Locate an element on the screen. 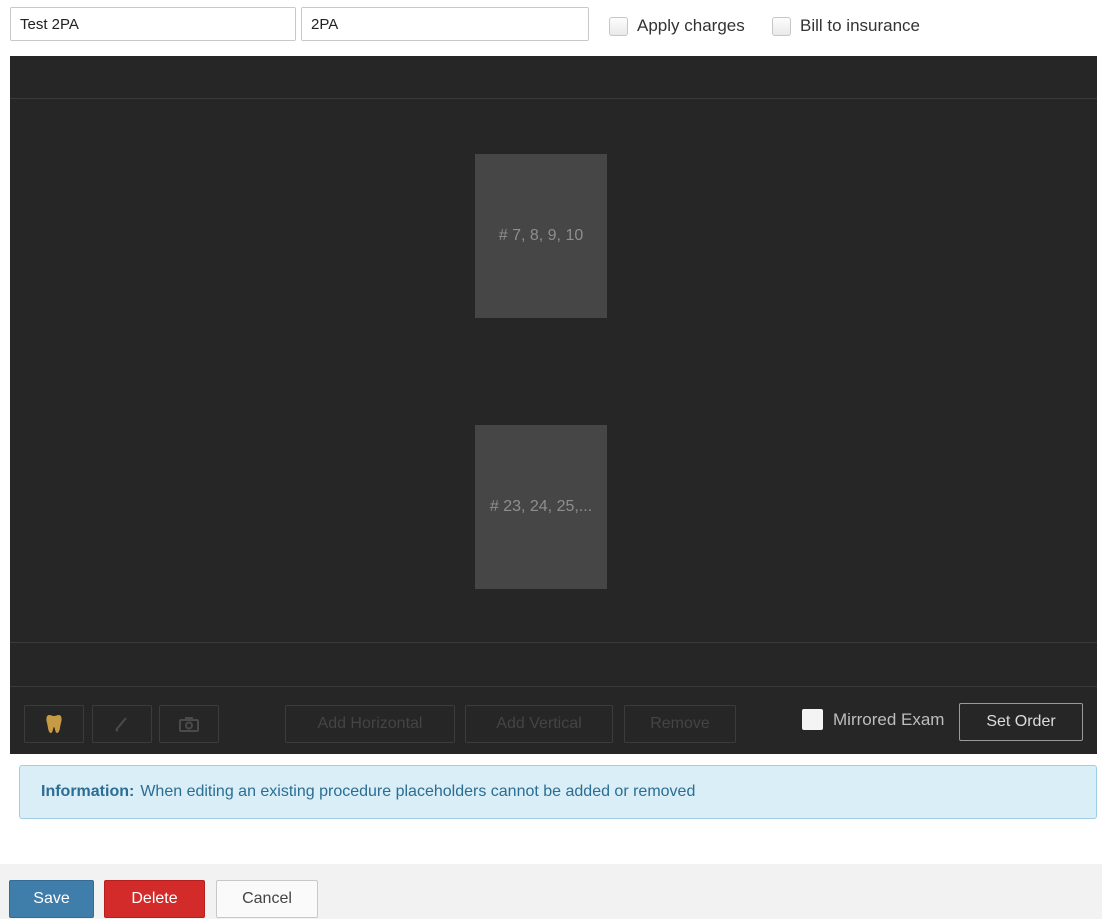  bill-to-insurance-checkbox: Bill to insurance is located at coordinates (846, 26).